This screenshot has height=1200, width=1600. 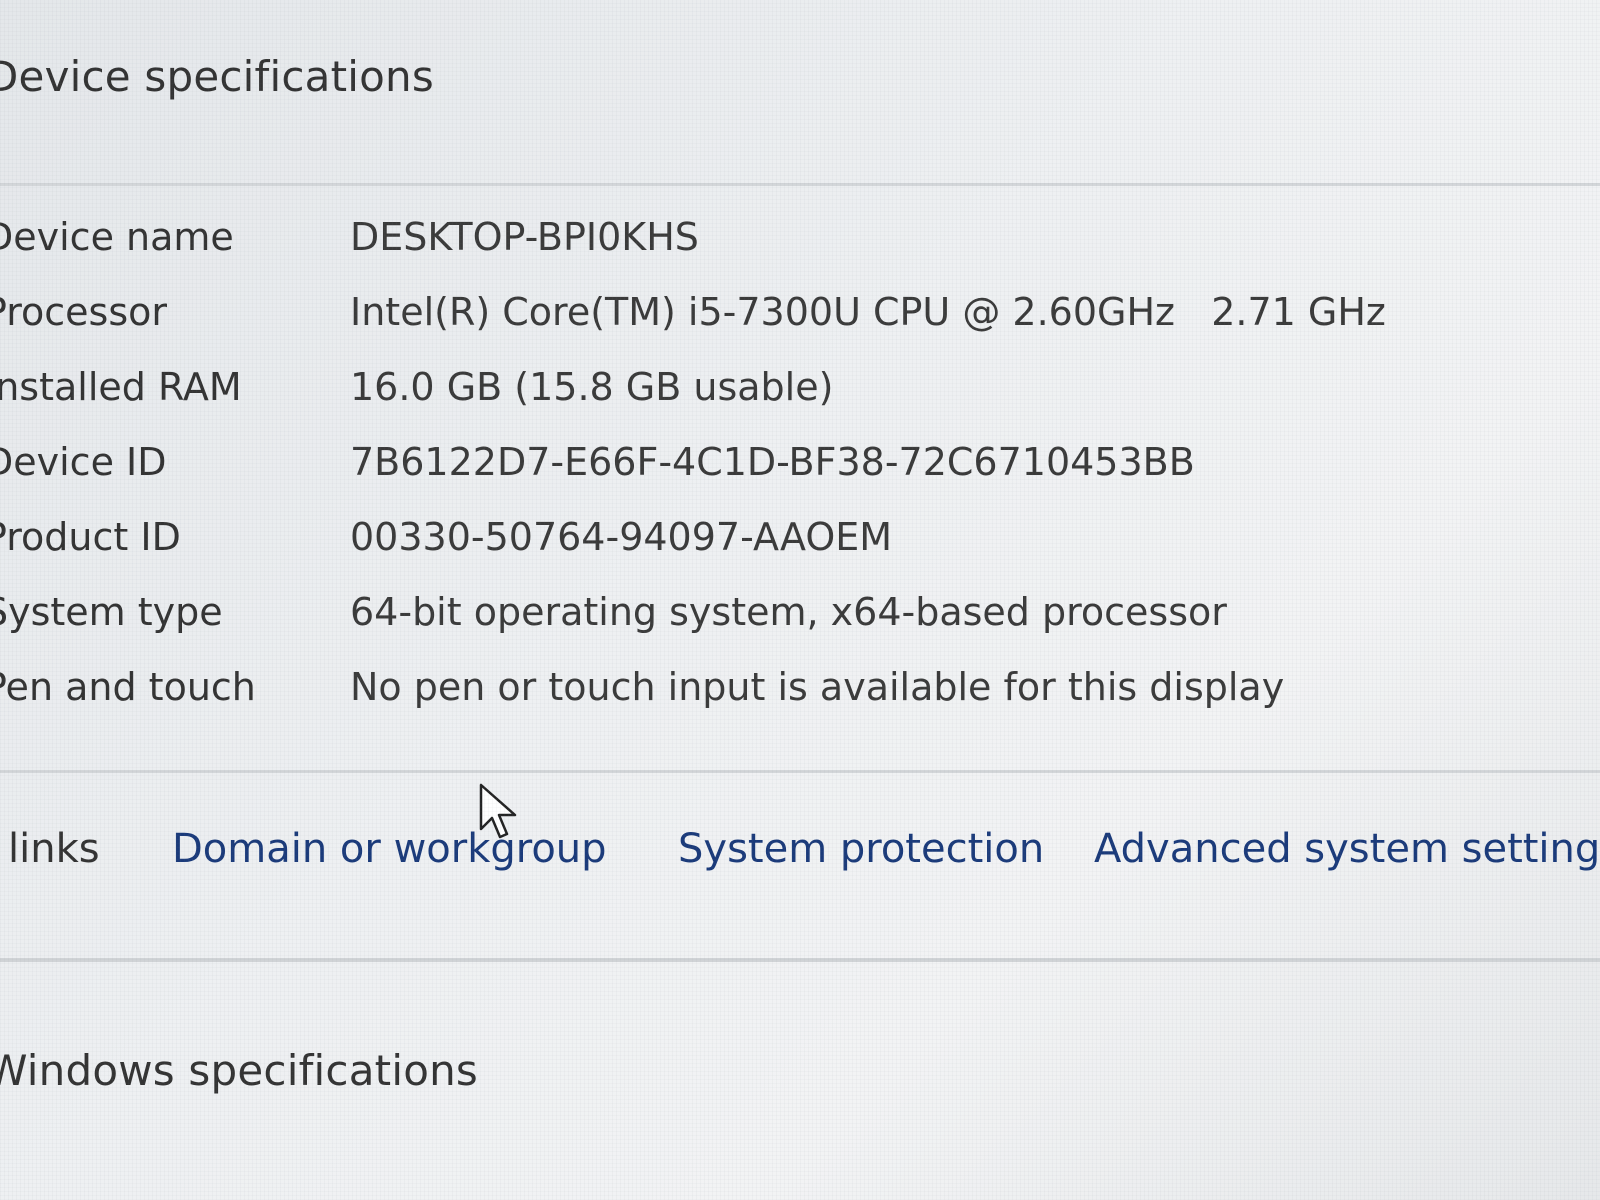 What do you see at coordinates (772, 462) in the screenshot?
I see `spec-value: 7B6122D7-E66F-4C1D-BF38-72C6710453BB` at bounding box center [772, 462].